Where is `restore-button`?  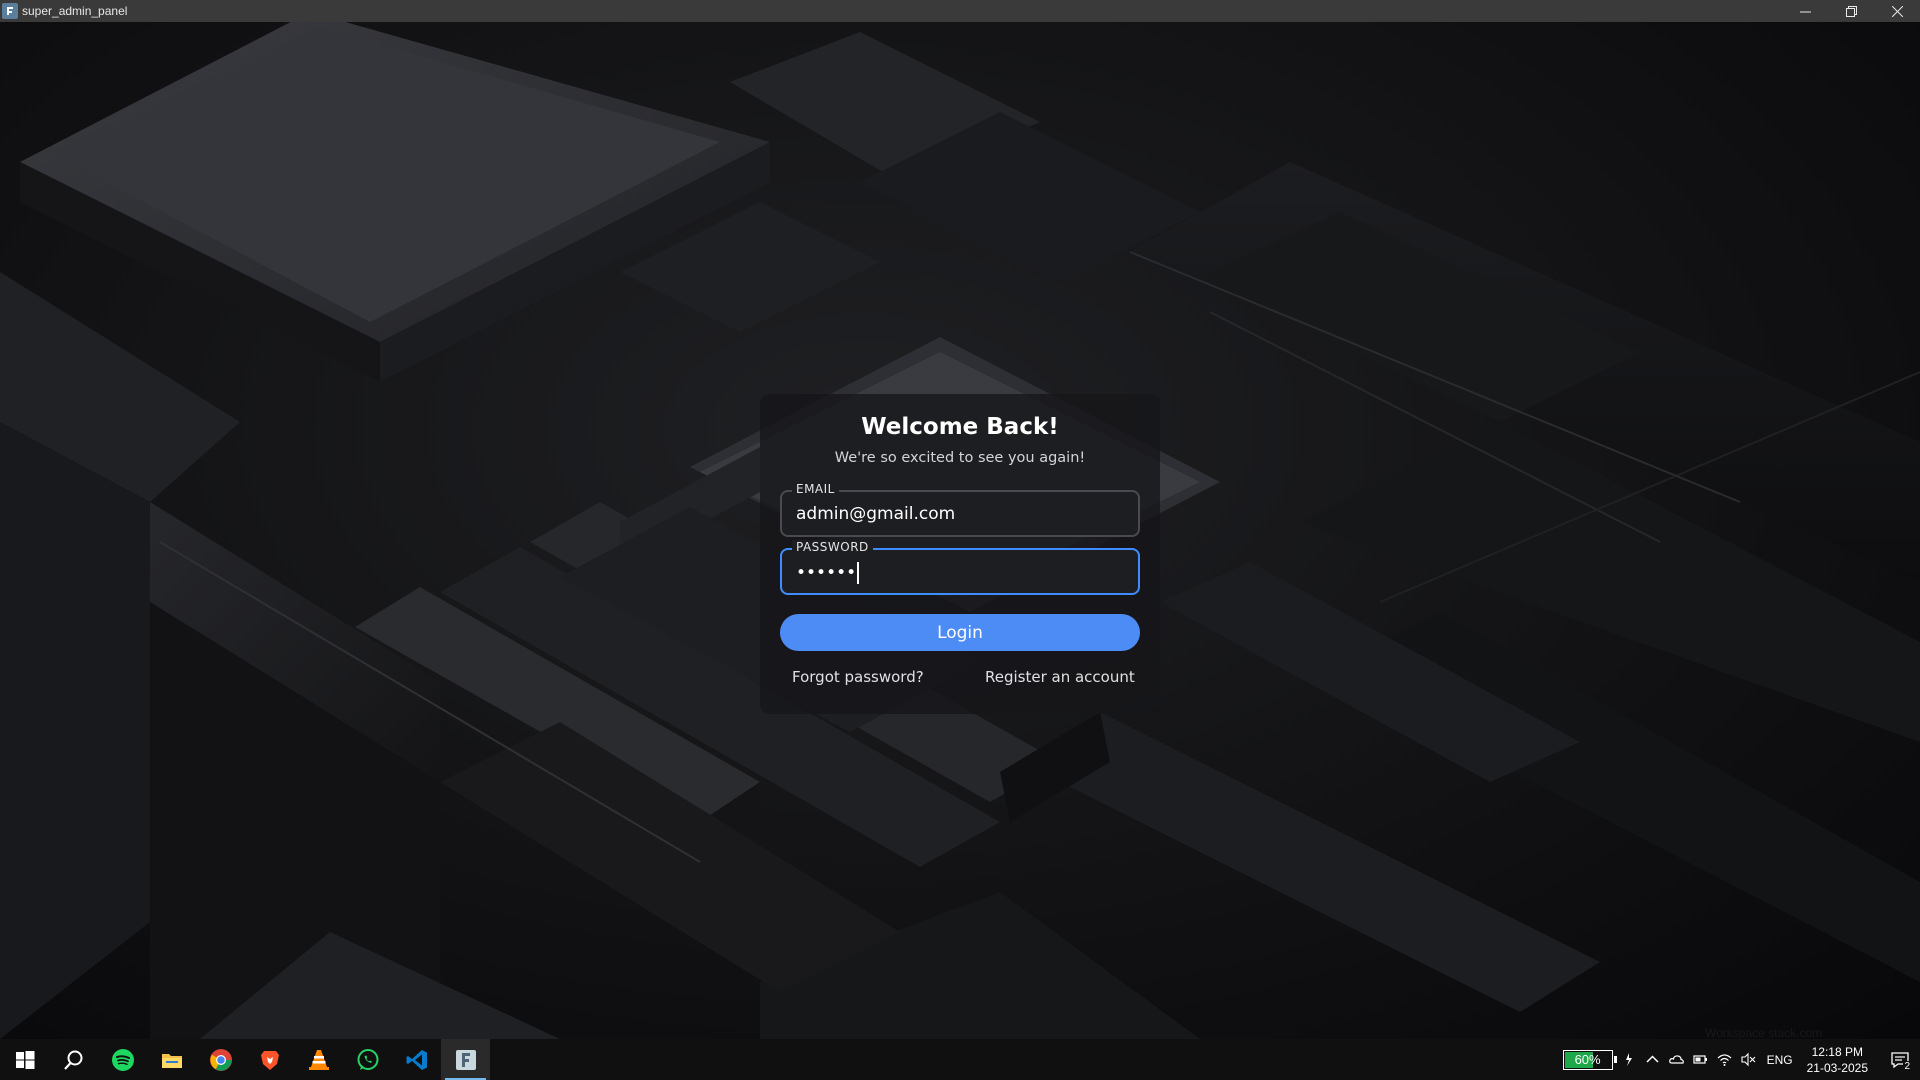 restore-button is located at coordinates (1851, 11).